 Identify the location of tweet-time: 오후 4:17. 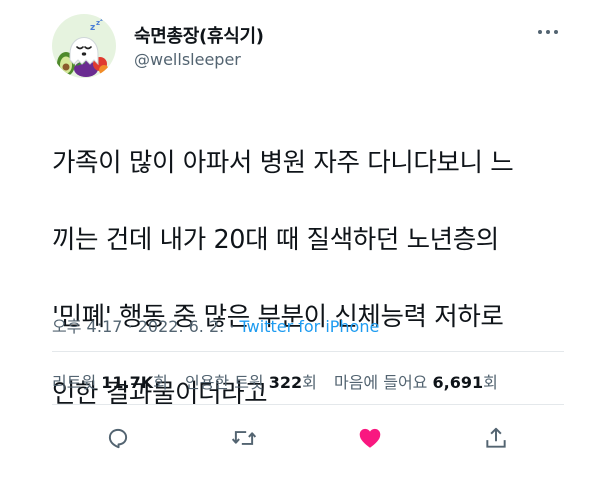
(87, 326).